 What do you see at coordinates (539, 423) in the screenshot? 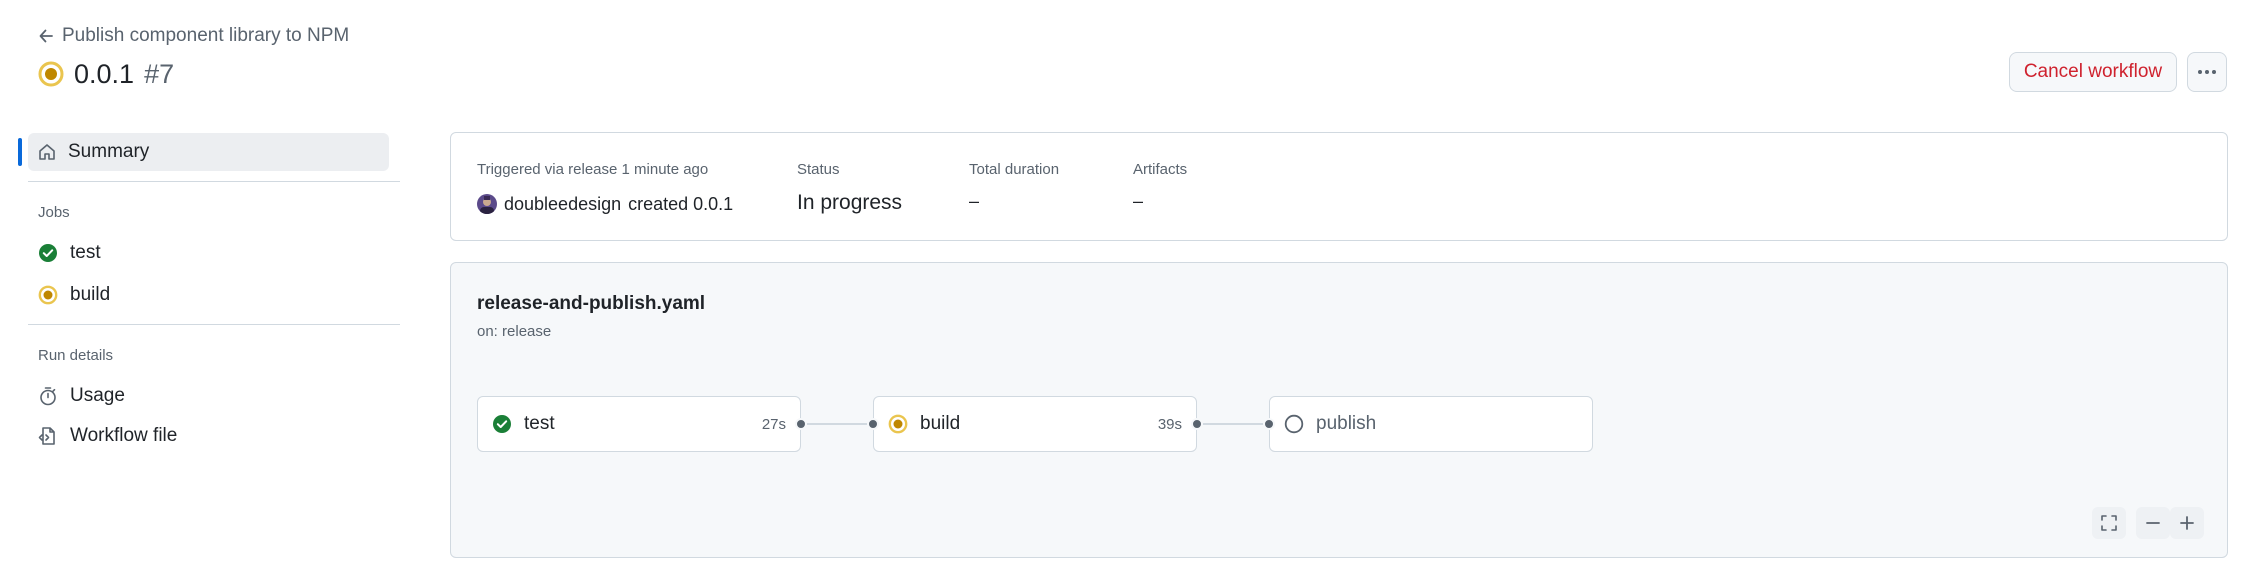
I see `job-label: test` at bounding box center [539, 423].